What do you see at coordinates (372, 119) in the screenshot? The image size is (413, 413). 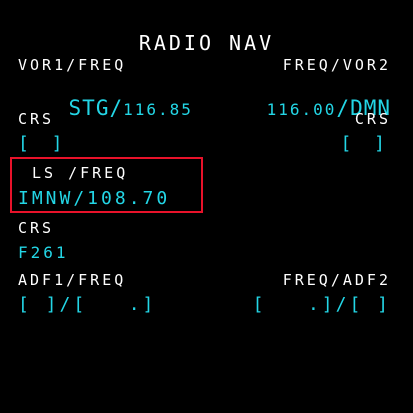 I see `crs-right-label: CRS` at bounding box center [372, 119].